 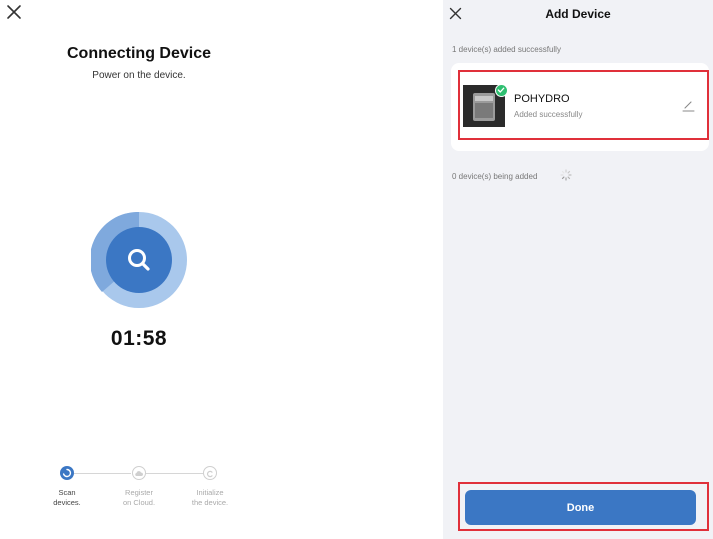 I want to click on close-icon, so click(x=14, y=12).